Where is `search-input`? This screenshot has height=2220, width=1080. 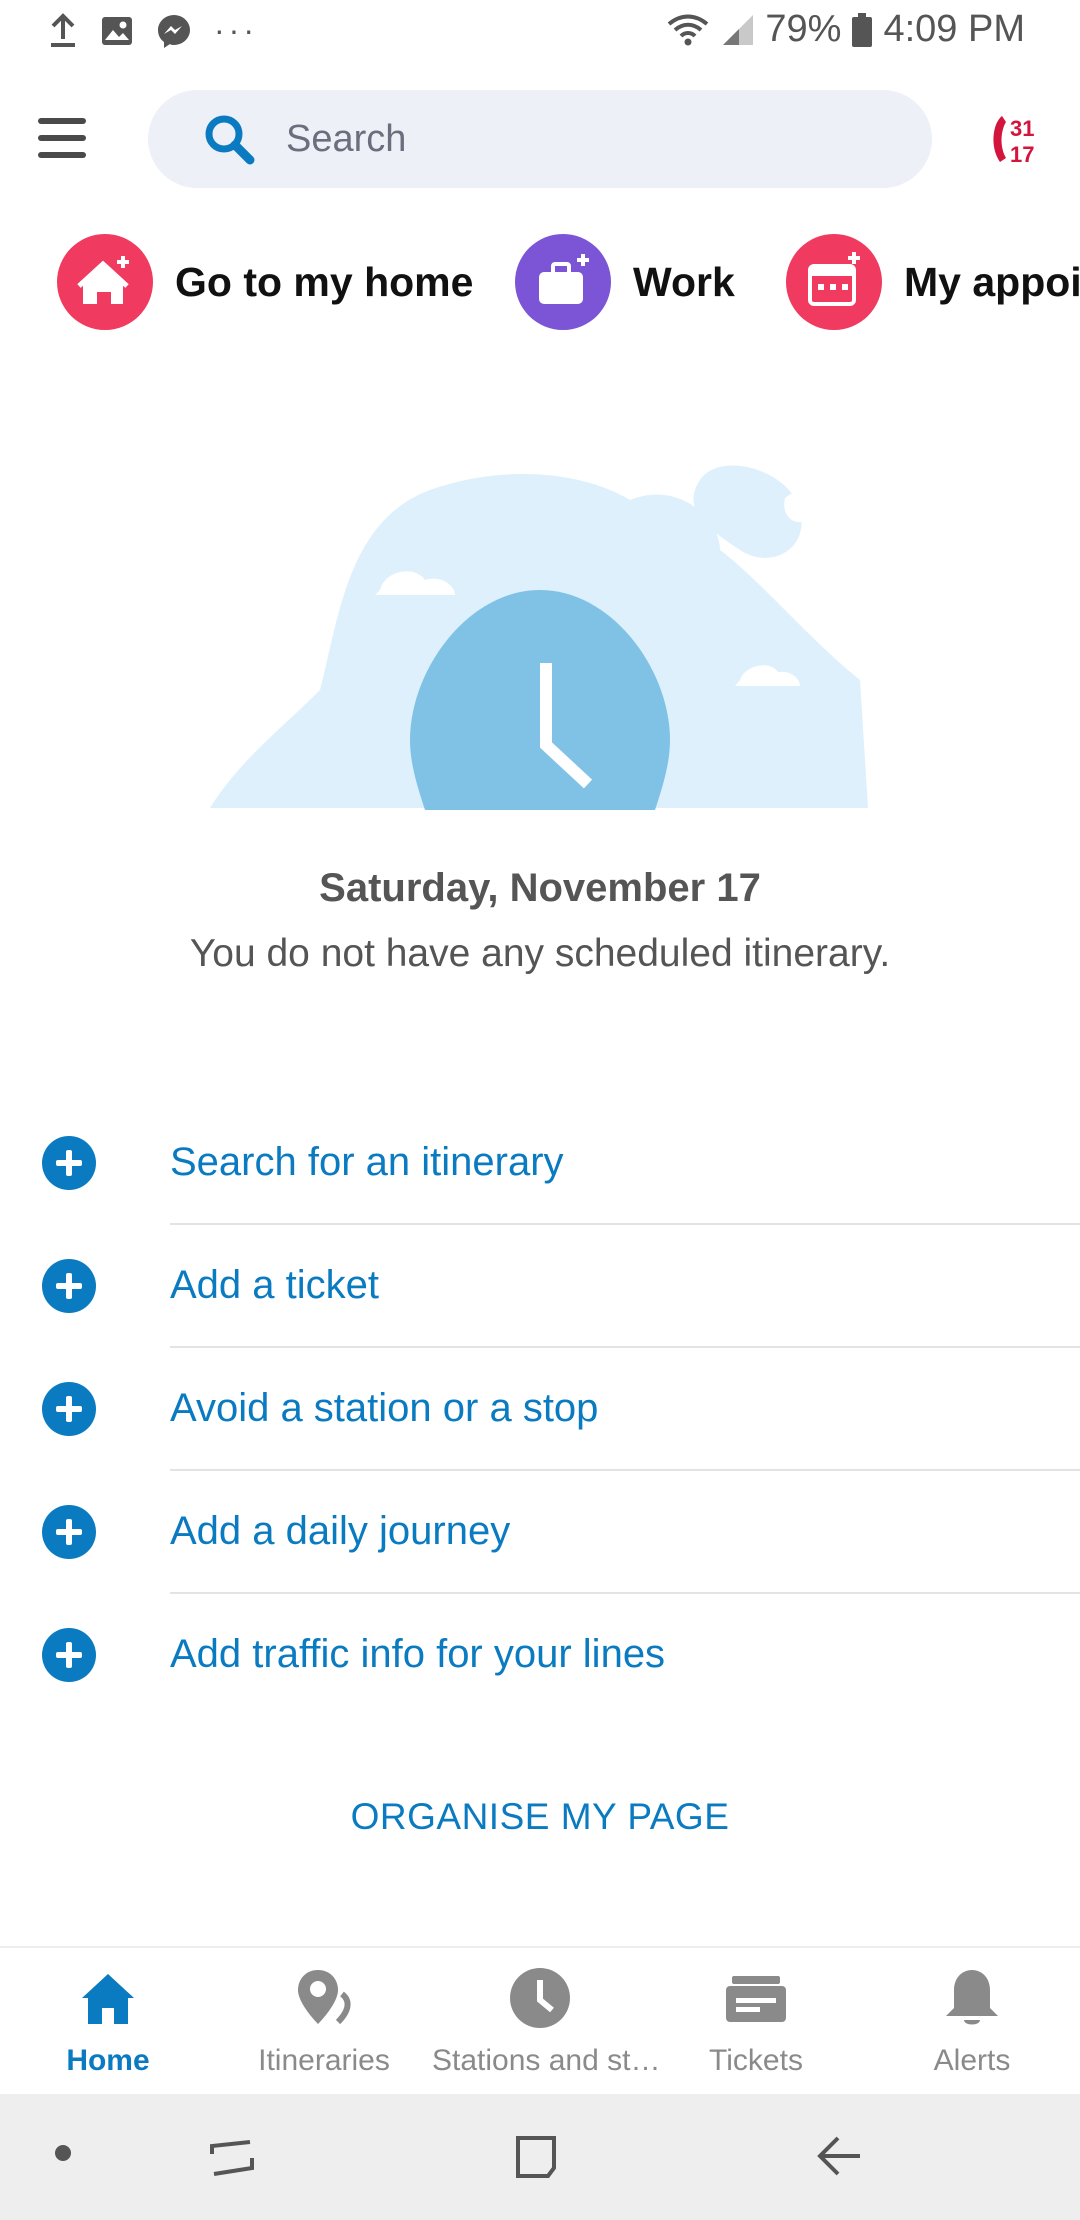 search-input is located at coordinates (586, 139).